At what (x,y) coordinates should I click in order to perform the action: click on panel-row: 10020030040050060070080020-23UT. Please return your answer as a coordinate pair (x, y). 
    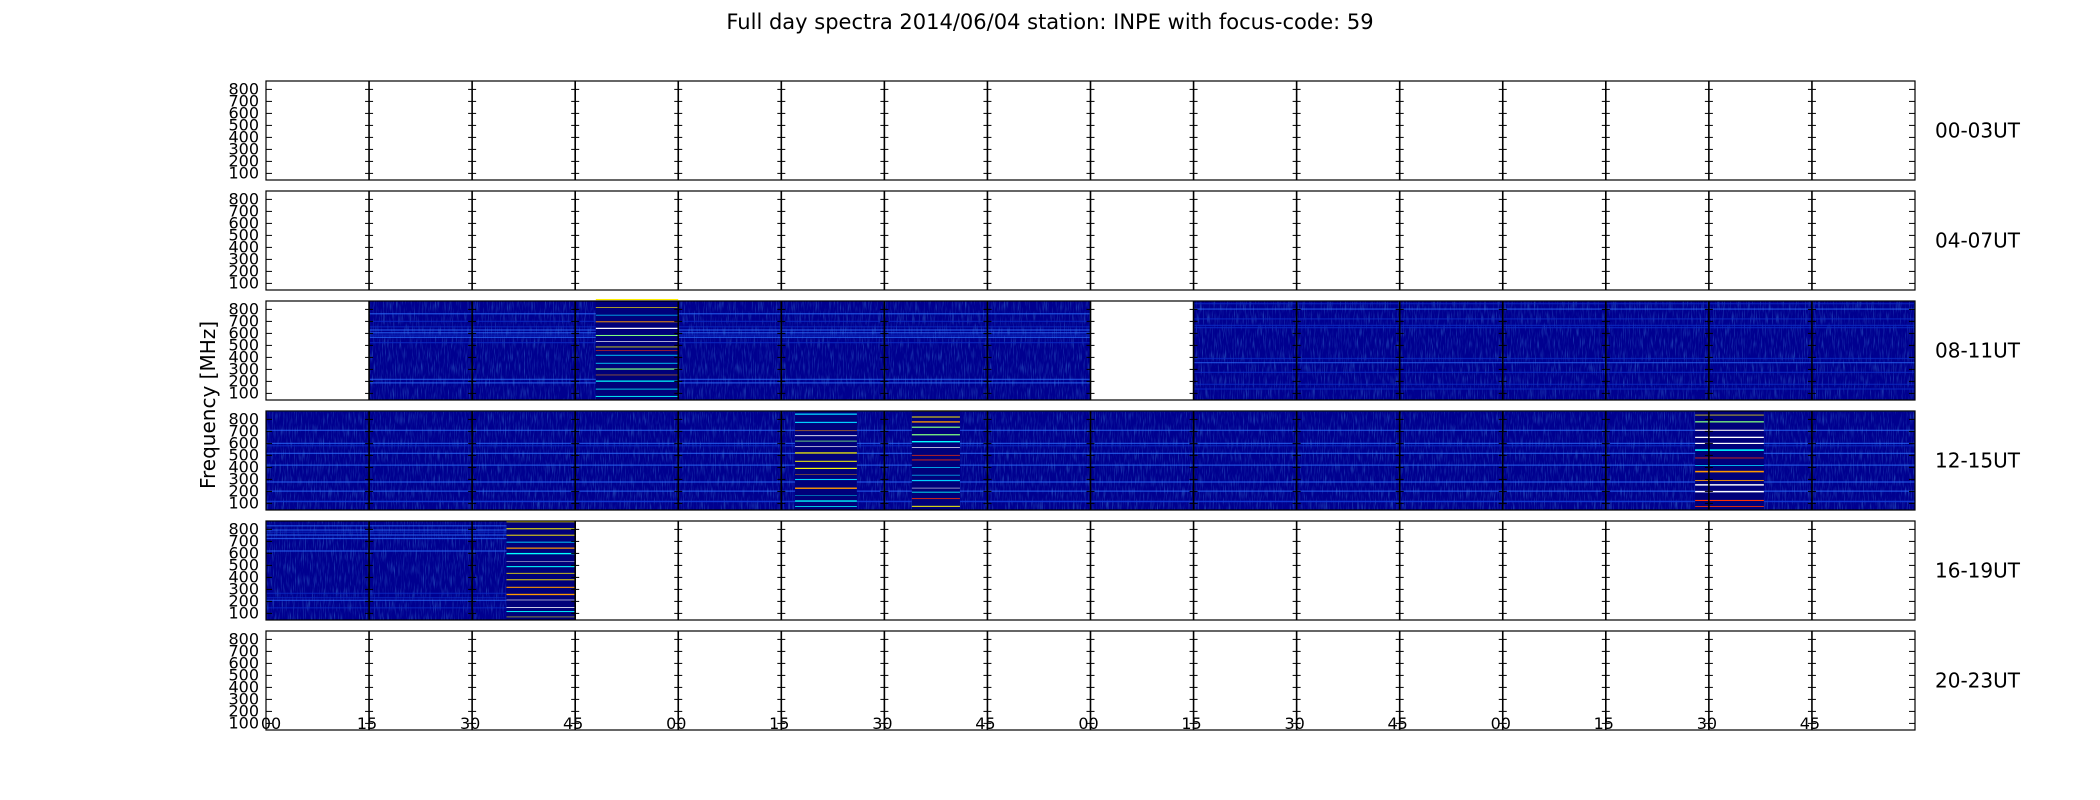
    Looking at the image, I should click on (1124, 680).